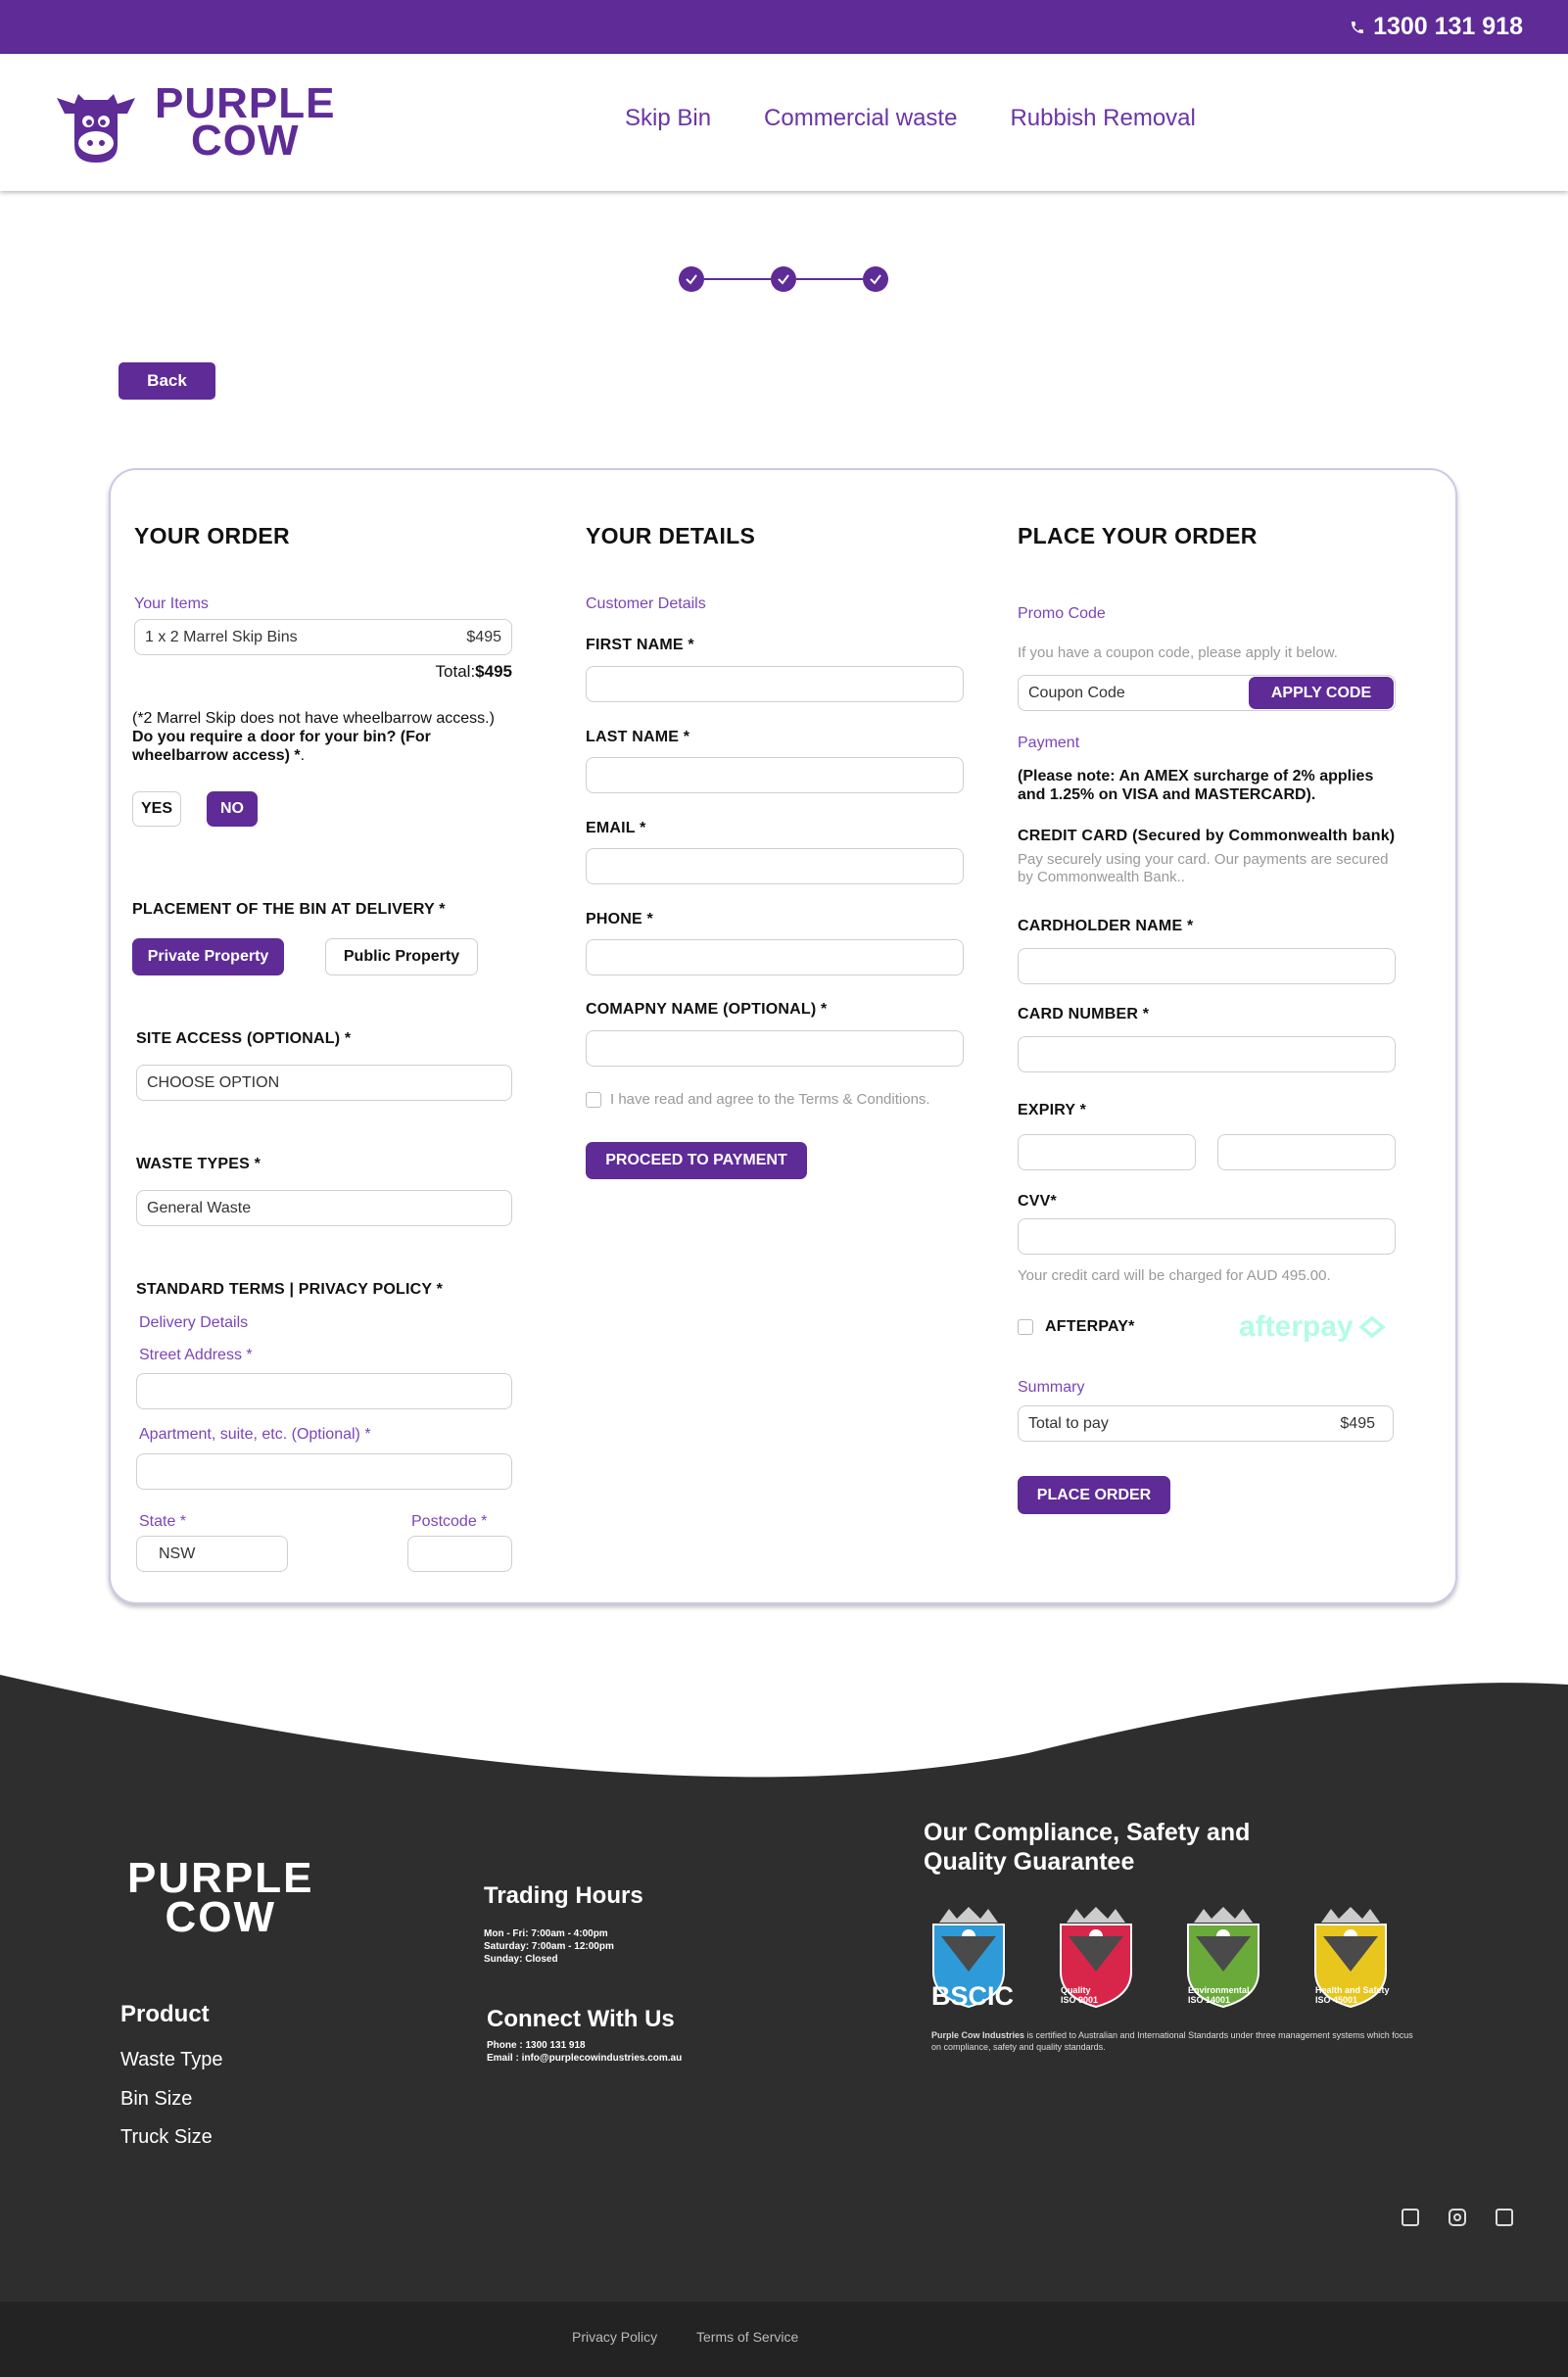 The height and width of the screenshot is (2377, 1568). Describe the element at coordinates (1357, 1423) in the screenshot. I see `total-to-pay-amount: $495` at that location.